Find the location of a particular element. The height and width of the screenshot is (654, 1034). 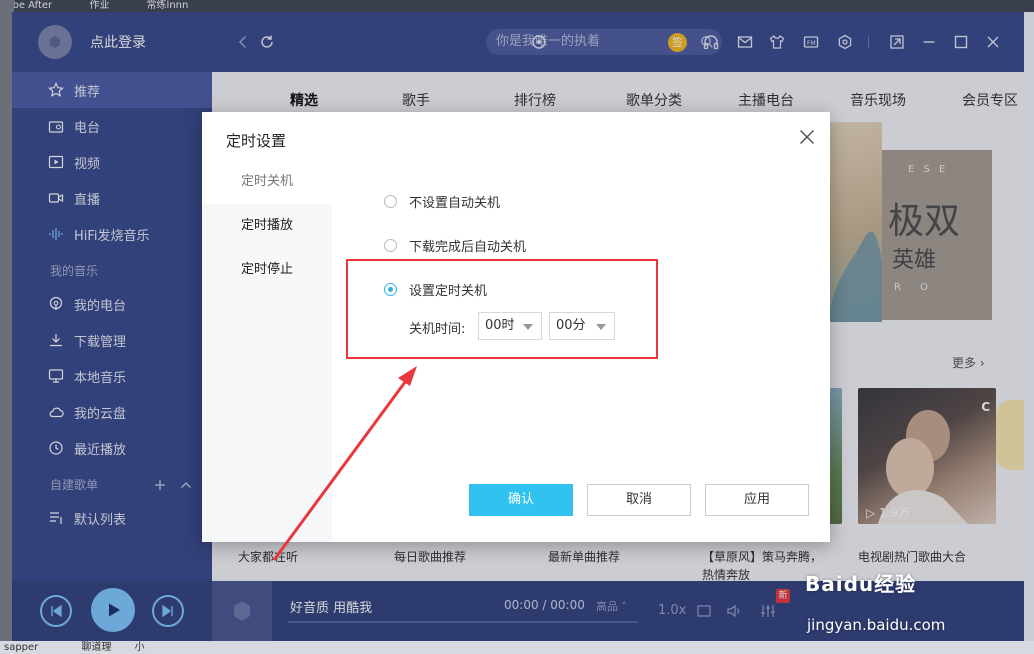

option-label: 下载完成后自动关机 is located at coordinates (468, 247).